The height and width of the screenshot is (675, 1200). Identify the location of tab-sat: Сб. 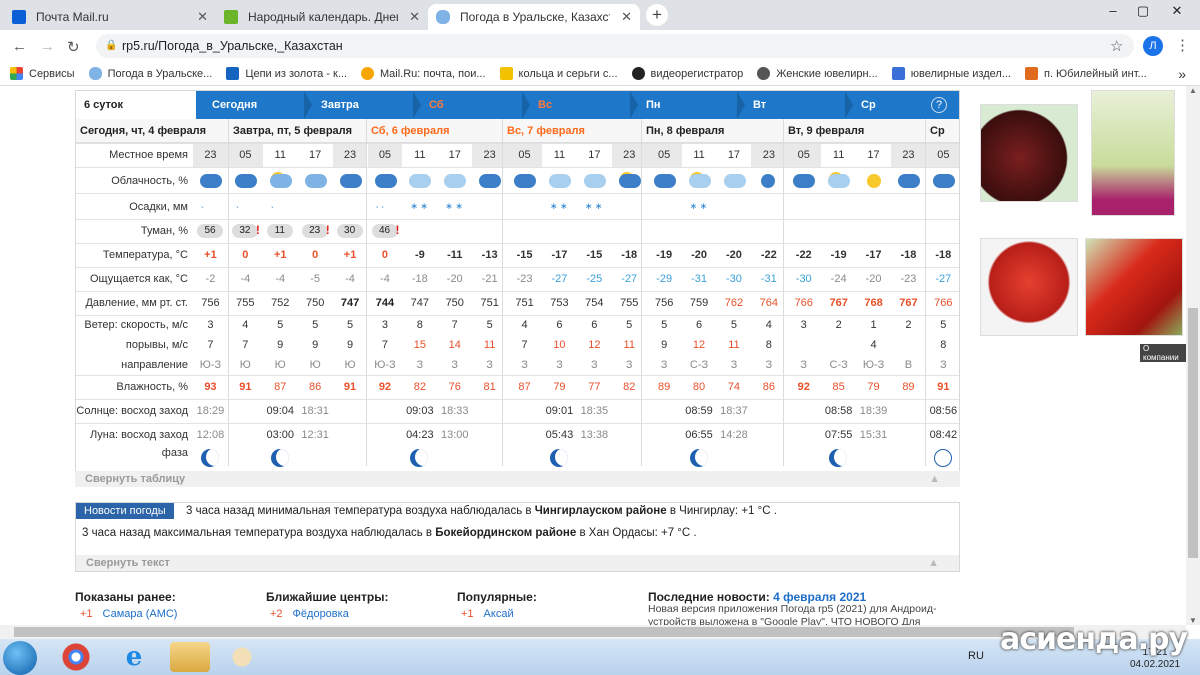
(471, 105).